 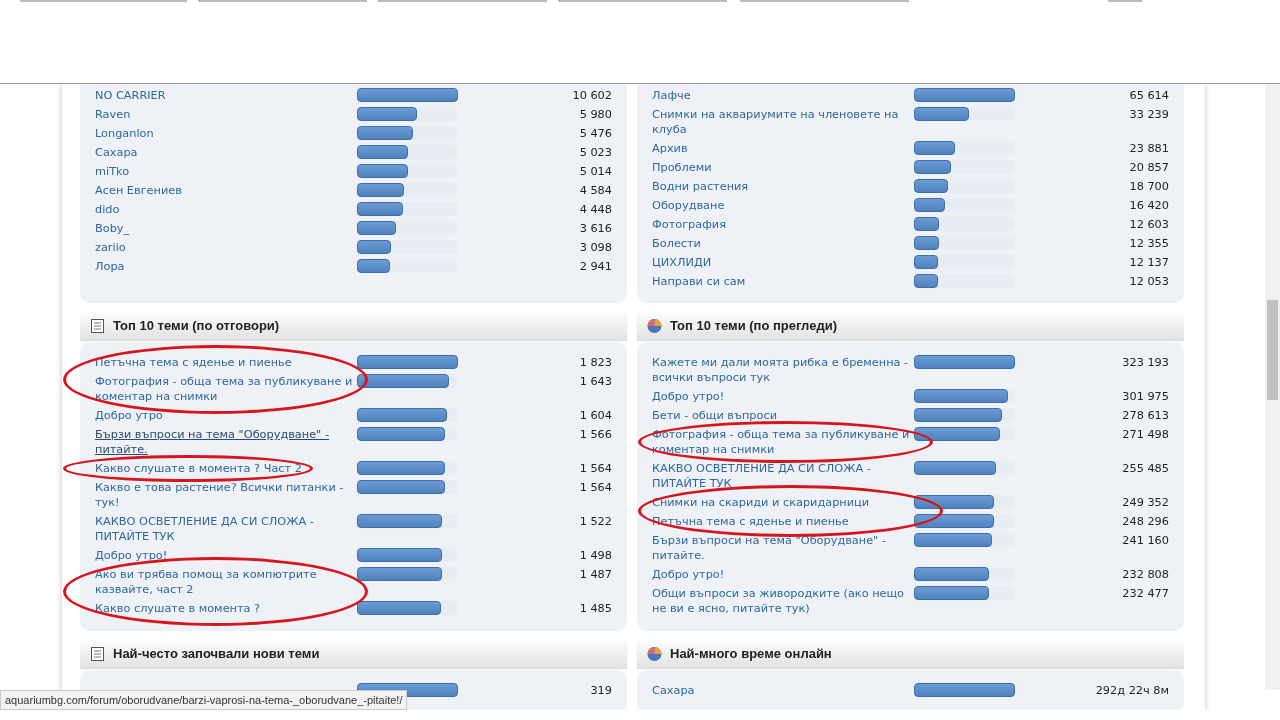 I want to click on count-value: 1 643, so click(x=595, y=382).